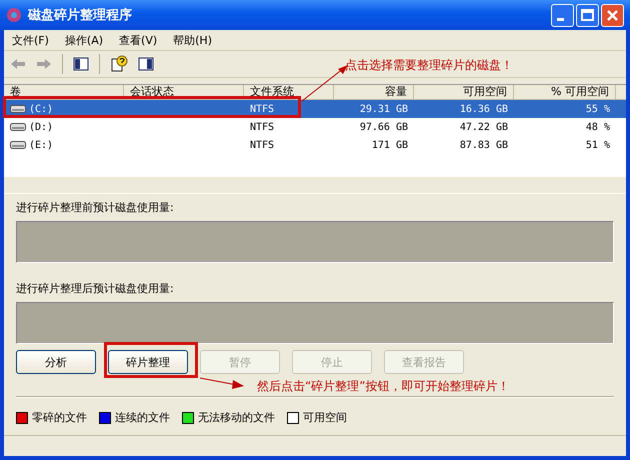 This screenshot has height=460, width=630. What do you see at coordinates (84, 40) in the screenshot?
I see `menu-item: 操作(A)` at bounding box center [84, 40].